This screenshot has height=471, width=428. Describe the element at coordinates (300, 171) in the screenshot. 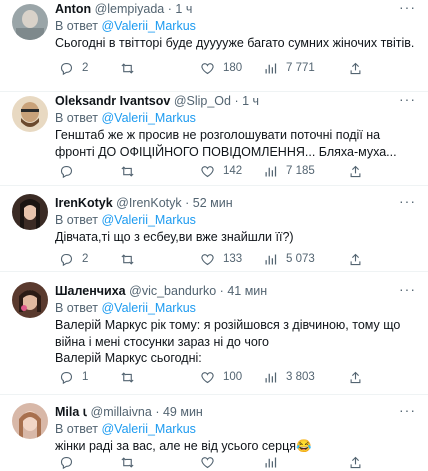

I see `views-count: 7 185` at that location.